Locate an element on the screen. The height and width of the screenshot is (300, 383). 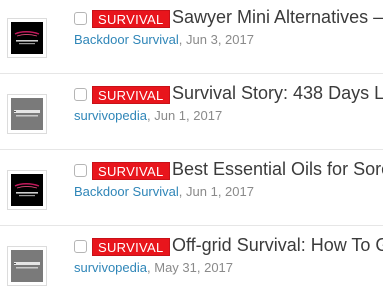
article-meta: Backdoor Survival, Jun 1, 2017 is located at coordinates (164, 191).